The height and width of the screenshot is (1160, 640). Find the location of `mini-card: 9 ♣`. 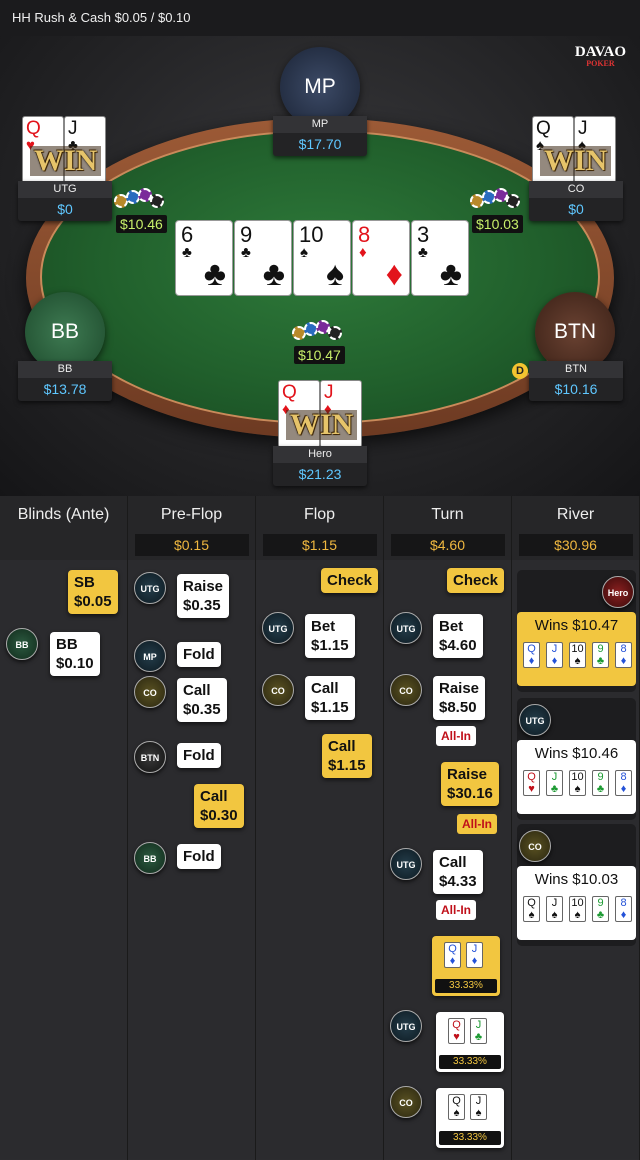

mini-card: 9 ♣ is located at coordinates (600, 783).